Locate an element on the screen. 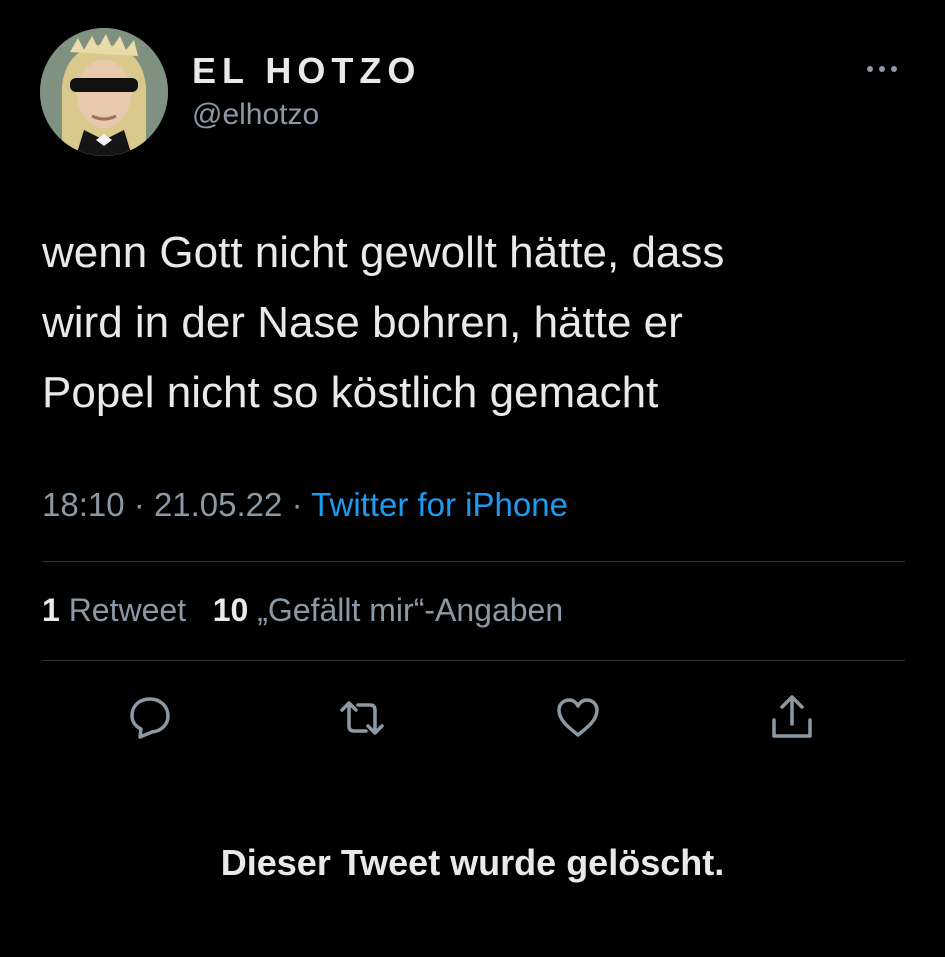 This screenshot has height=957, width=945. display-name: EL HOTZO is located at coordinates (306, 71).